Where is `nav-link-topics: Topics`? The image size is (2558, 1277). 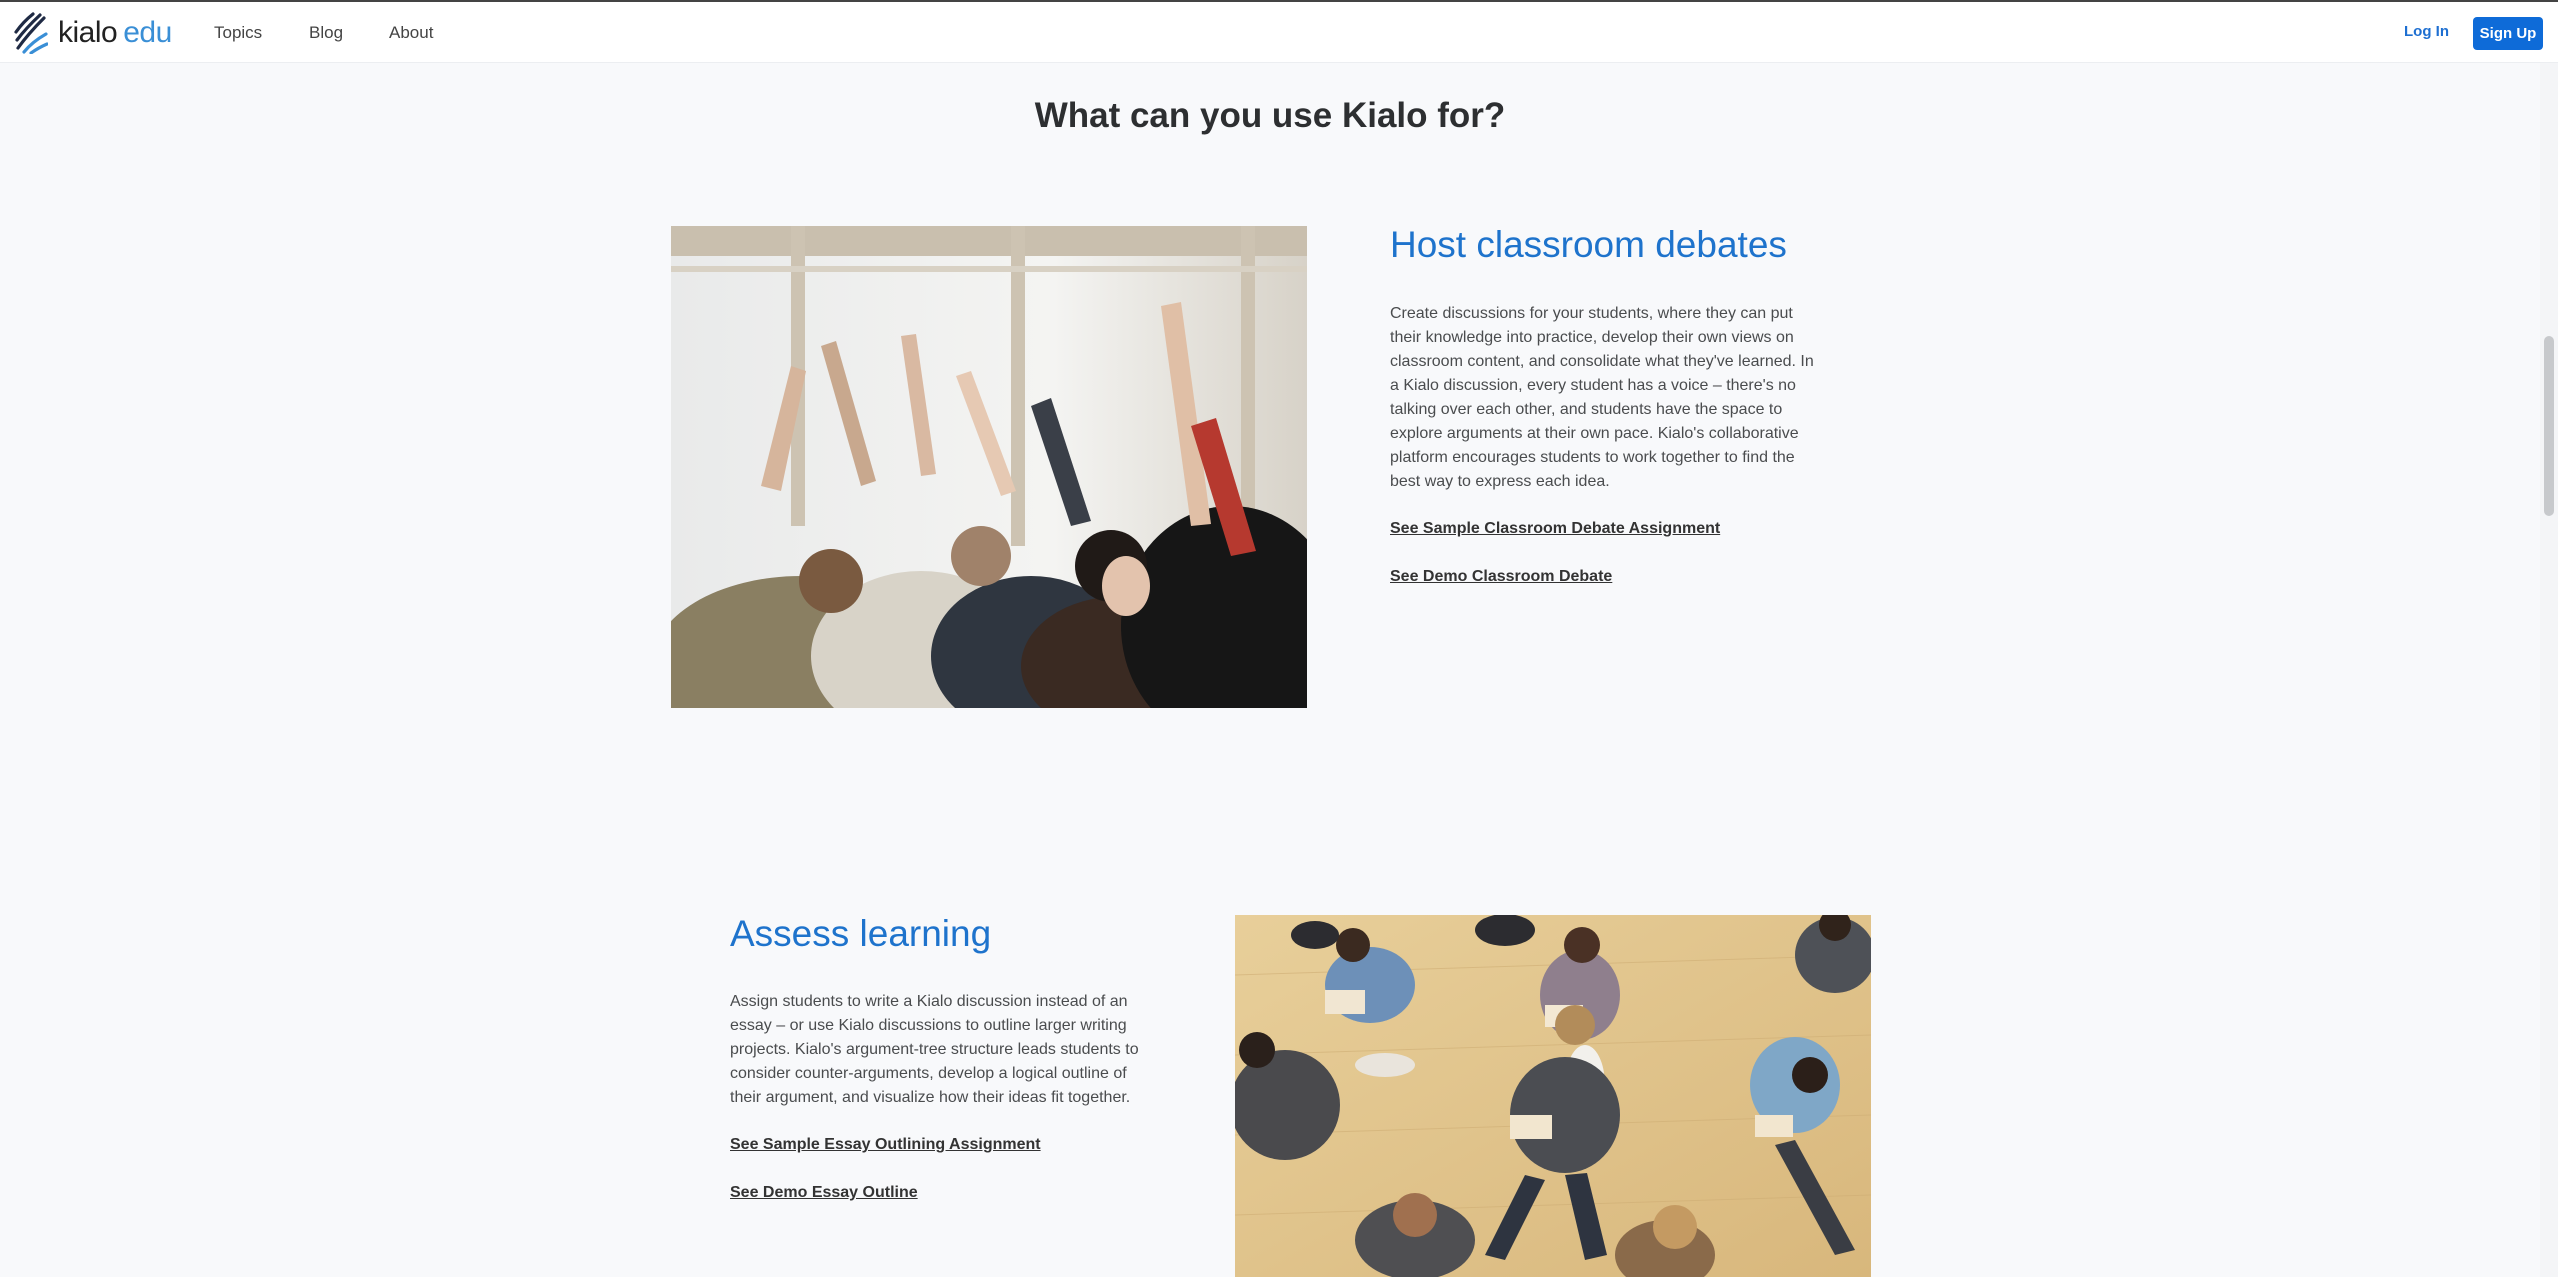 nav-link-topics: Topics is located at coordinates (238, 33).